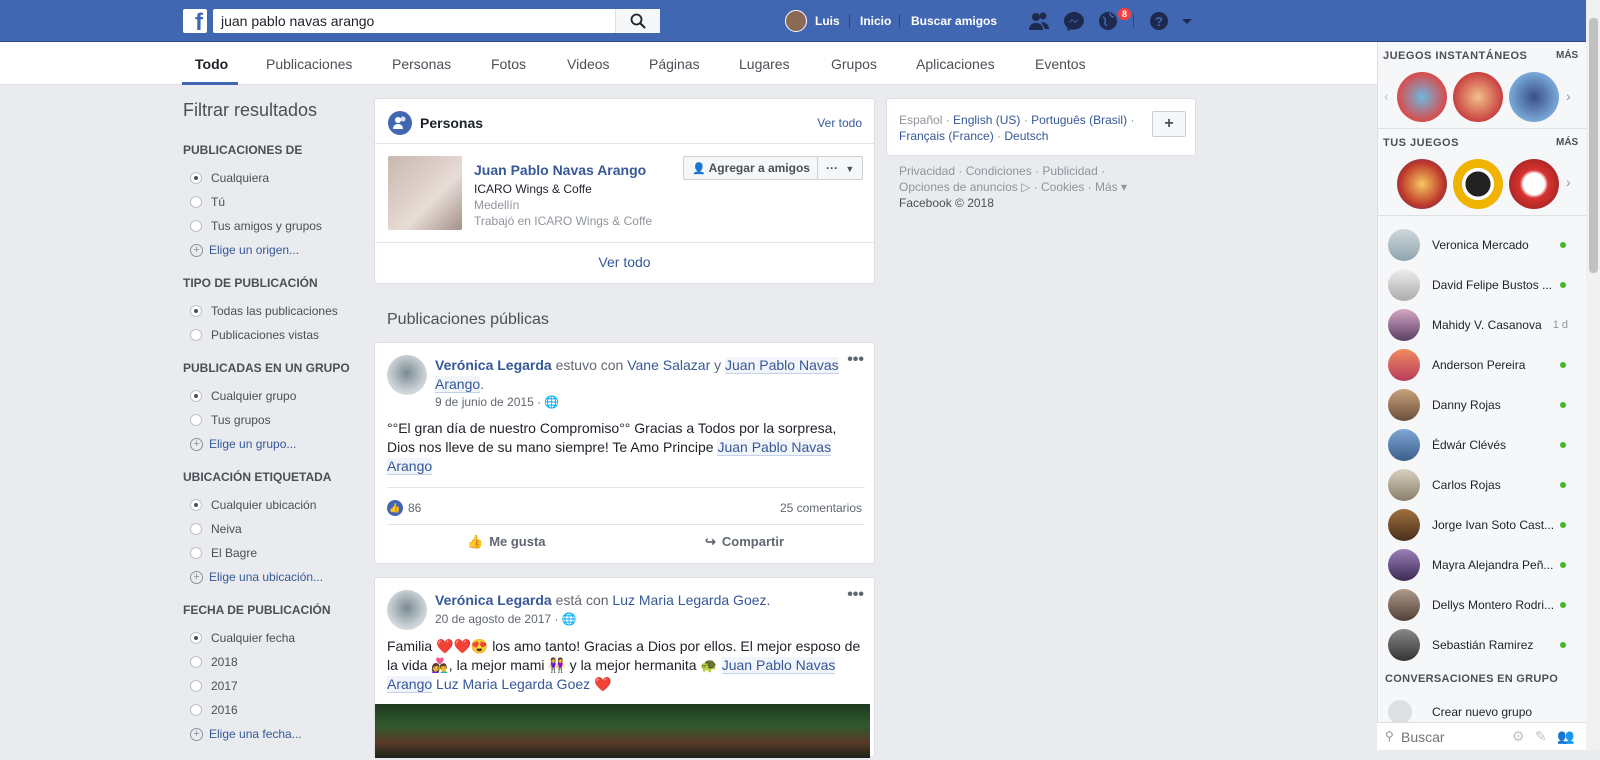 This screenshot has height=760, width=1600. What do you see at coordinates (195, 21) in the screenshot?
I see `facebook-logo-icon: f` at bounding box center [195, 21].